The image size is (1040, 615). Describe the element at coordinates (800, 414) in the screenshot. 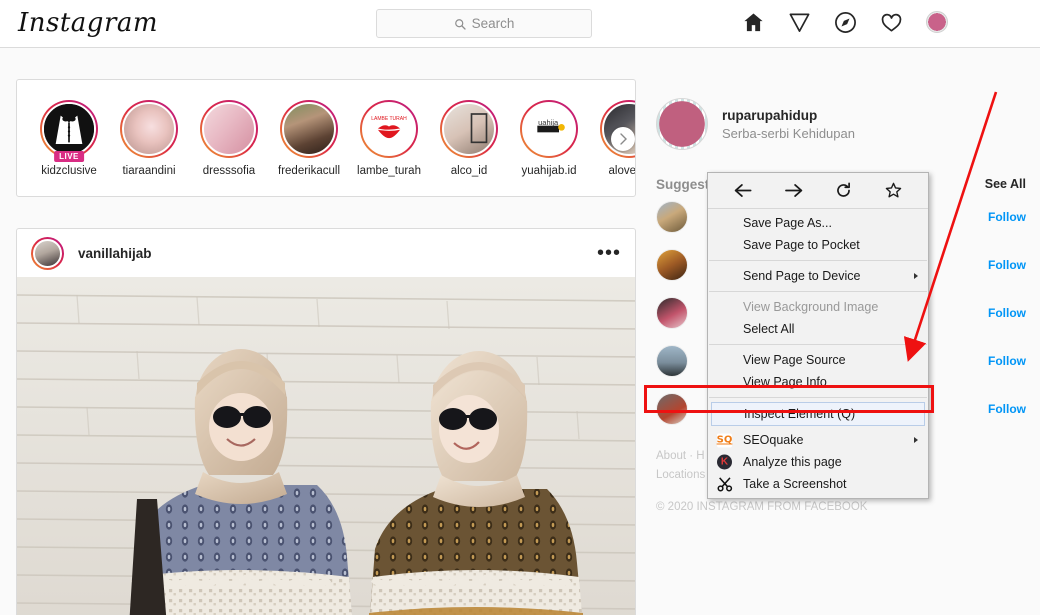

I see `menu-item-label: Inspect Element (Q)` at that location.